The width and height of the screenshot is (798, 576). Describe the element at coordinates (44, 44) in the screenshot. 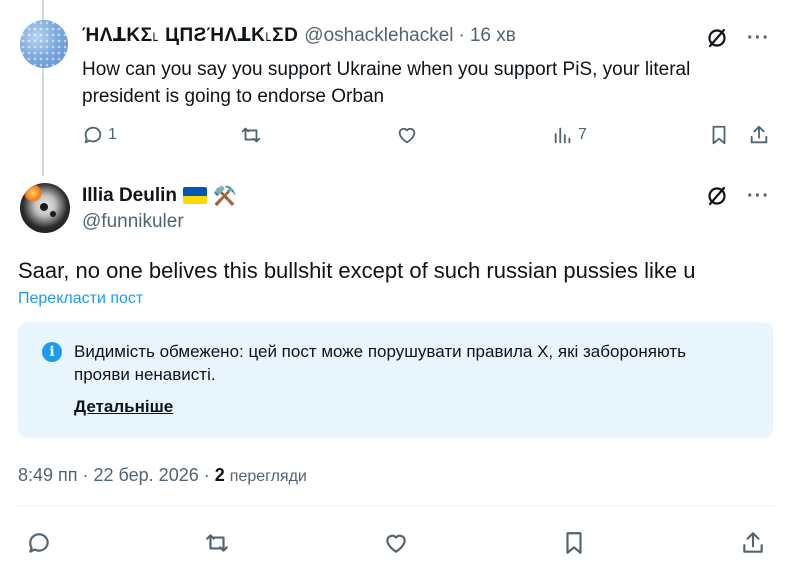

I see `reply-avatar` at that location.